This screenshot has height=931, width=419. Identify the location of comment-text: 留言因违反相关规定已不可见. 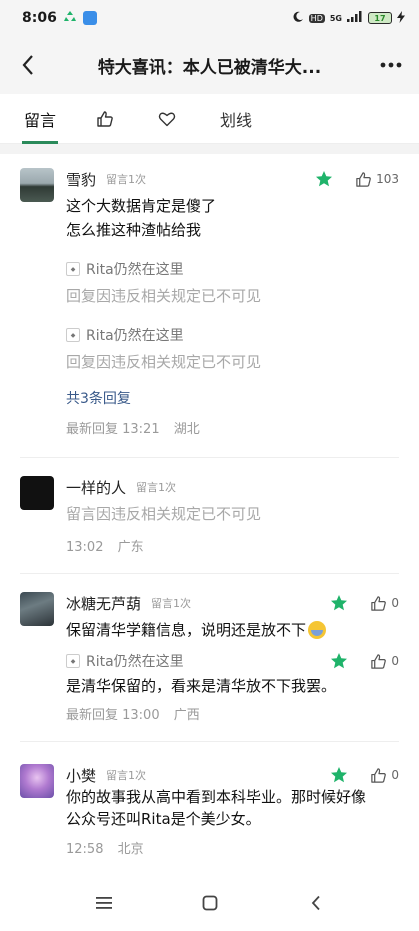
(164, 514).